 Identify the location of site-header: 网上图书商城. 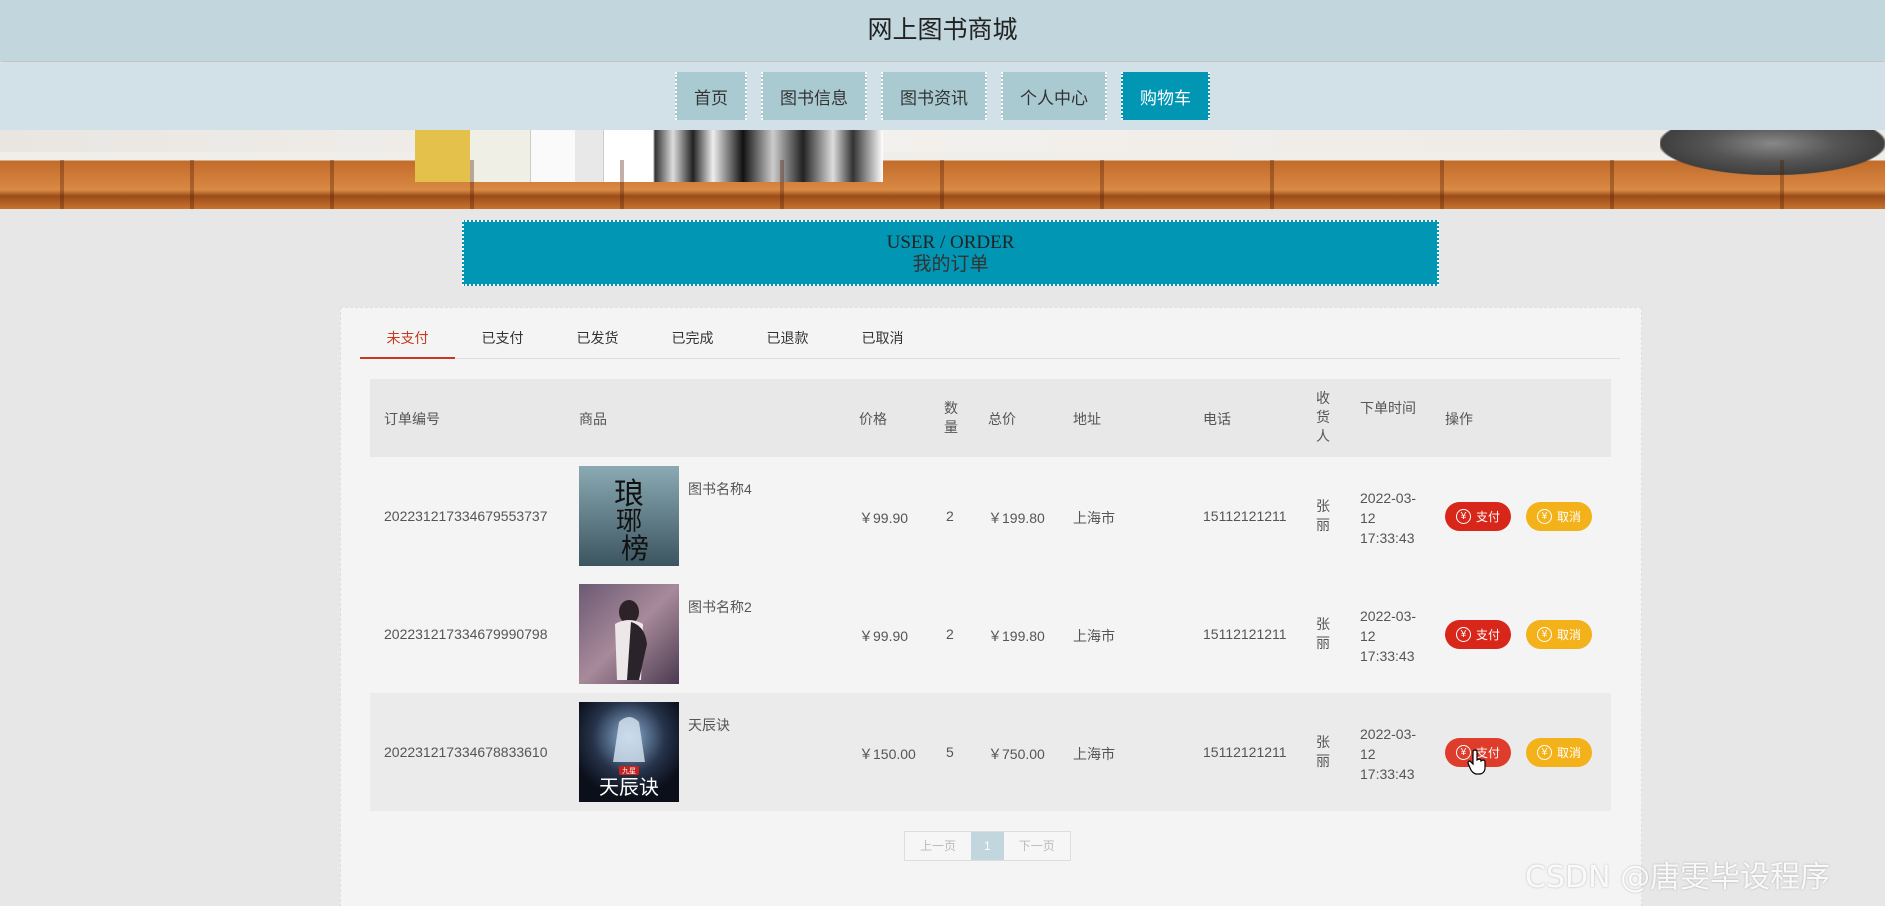
(942, 30).